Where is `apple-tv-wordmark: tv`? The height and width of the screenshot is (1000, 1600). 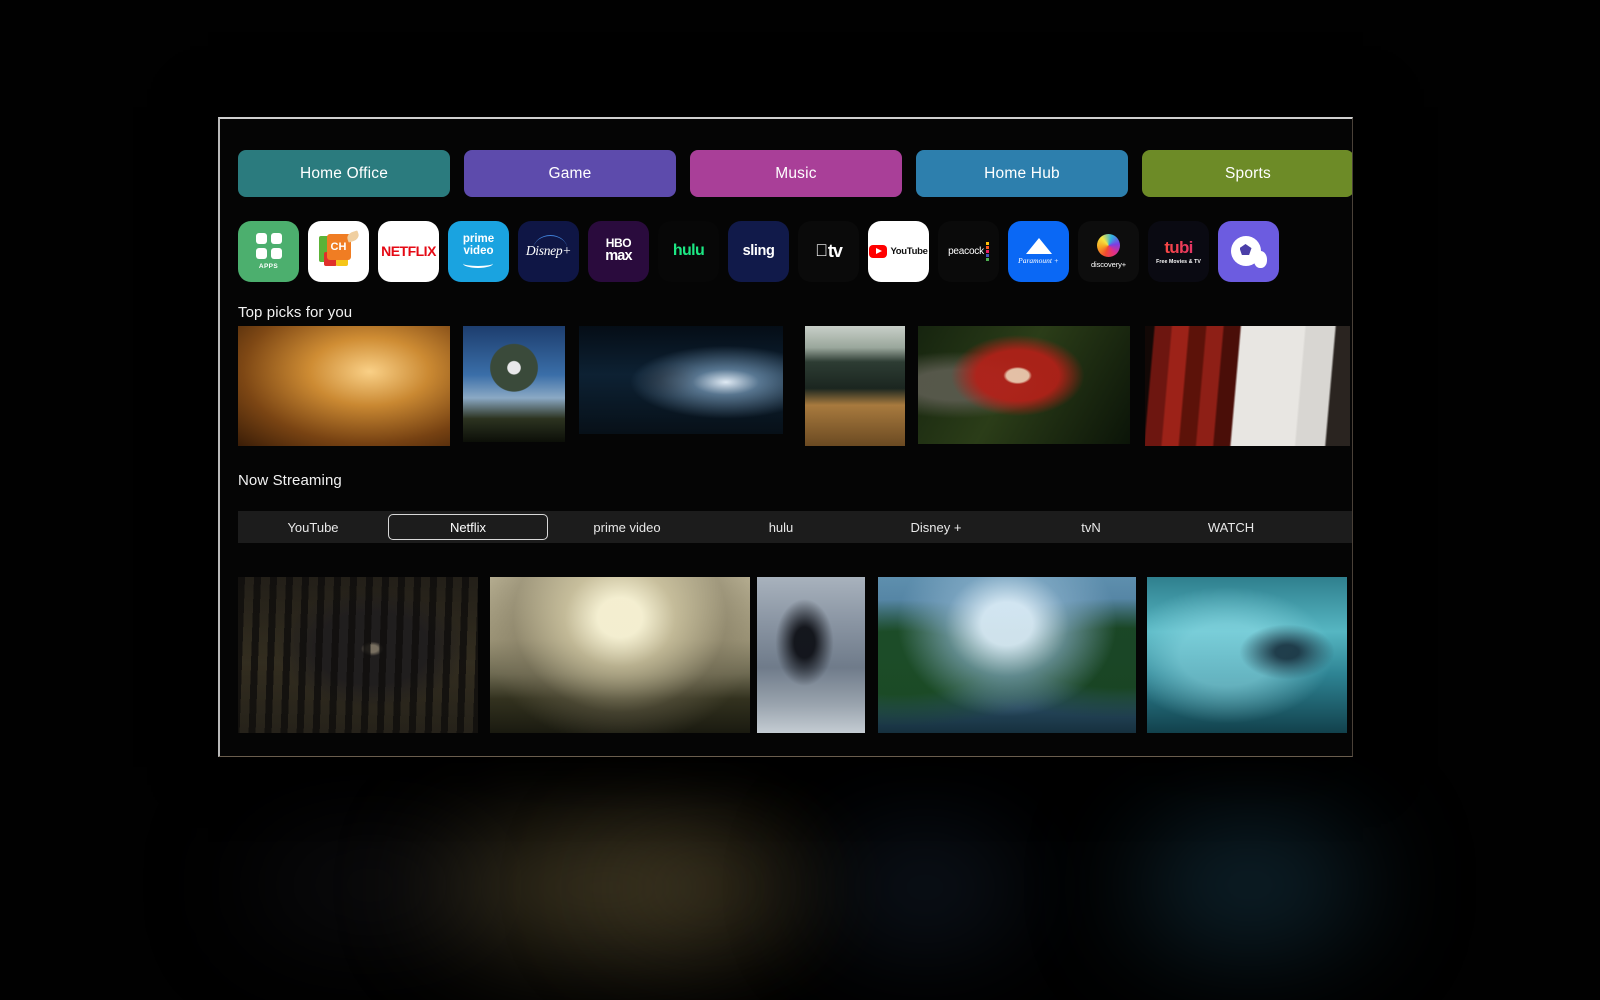
apple-tv-wordmark: tv is located at coordinates (829, 250).